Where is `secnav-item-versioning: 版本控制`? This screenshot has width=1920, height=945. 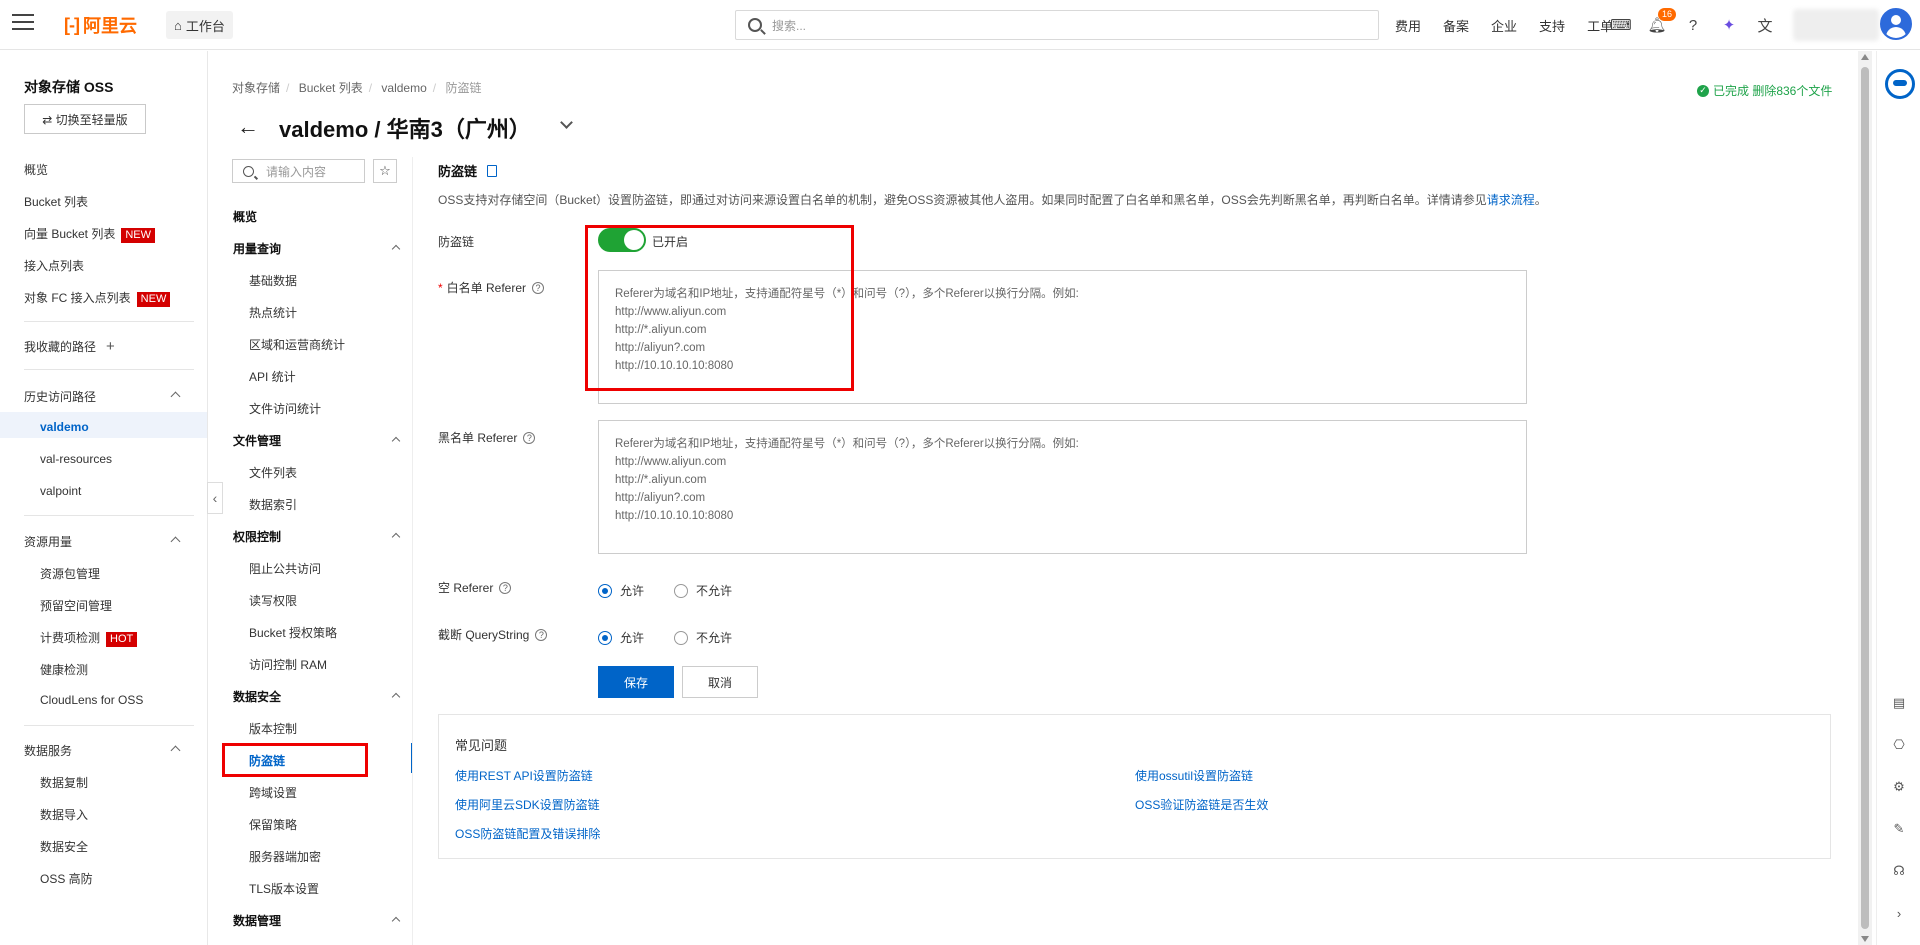 secnav-item-versioning: 版本控制 is located at coordinates (273, 728).